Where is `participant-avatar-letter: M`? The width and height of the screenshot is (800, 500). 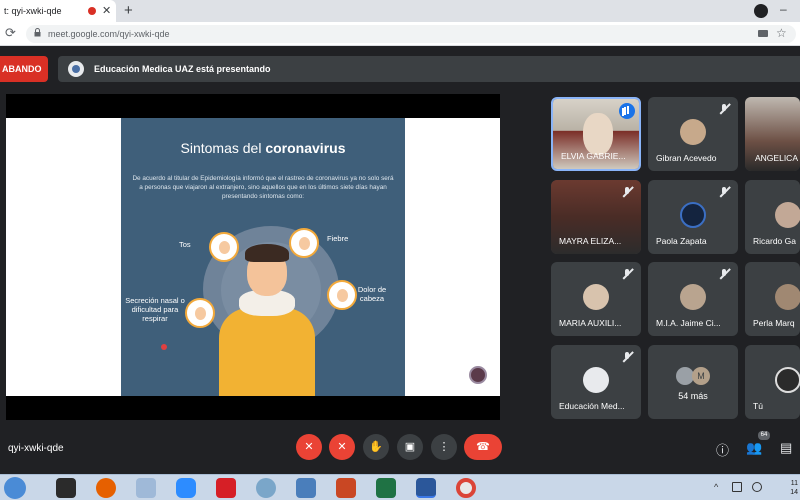 participant-avatar-letter: M is located at coordinates (701, 376).